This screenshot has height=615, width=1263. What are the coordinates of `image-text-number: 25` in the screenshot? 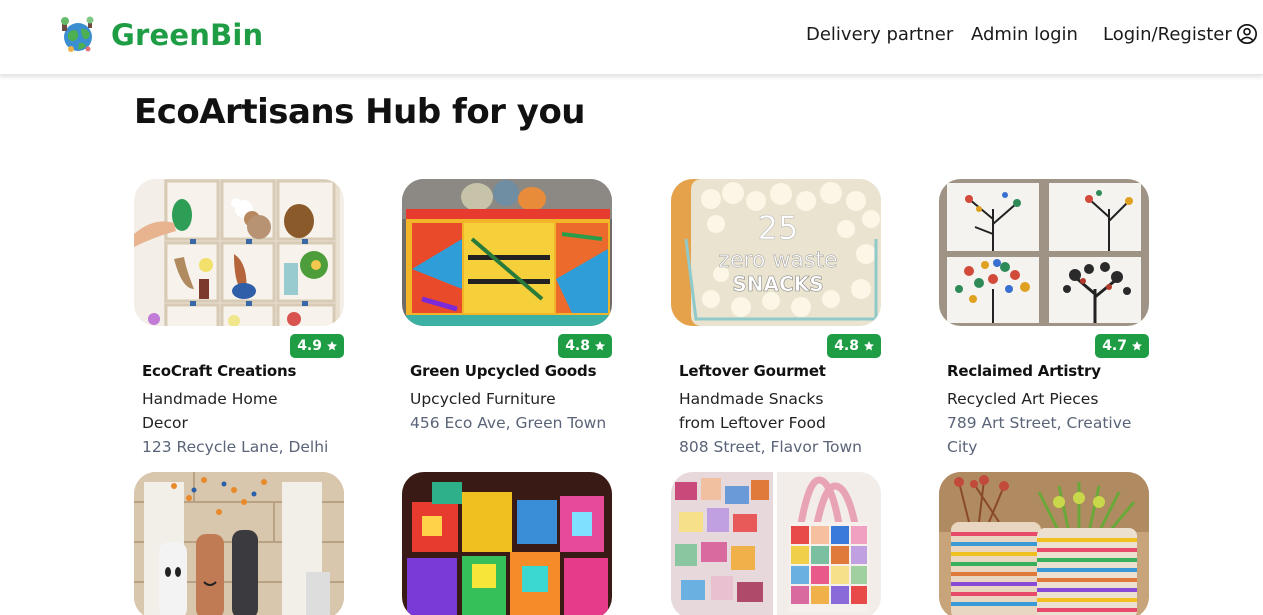 It's located at (778, 228).